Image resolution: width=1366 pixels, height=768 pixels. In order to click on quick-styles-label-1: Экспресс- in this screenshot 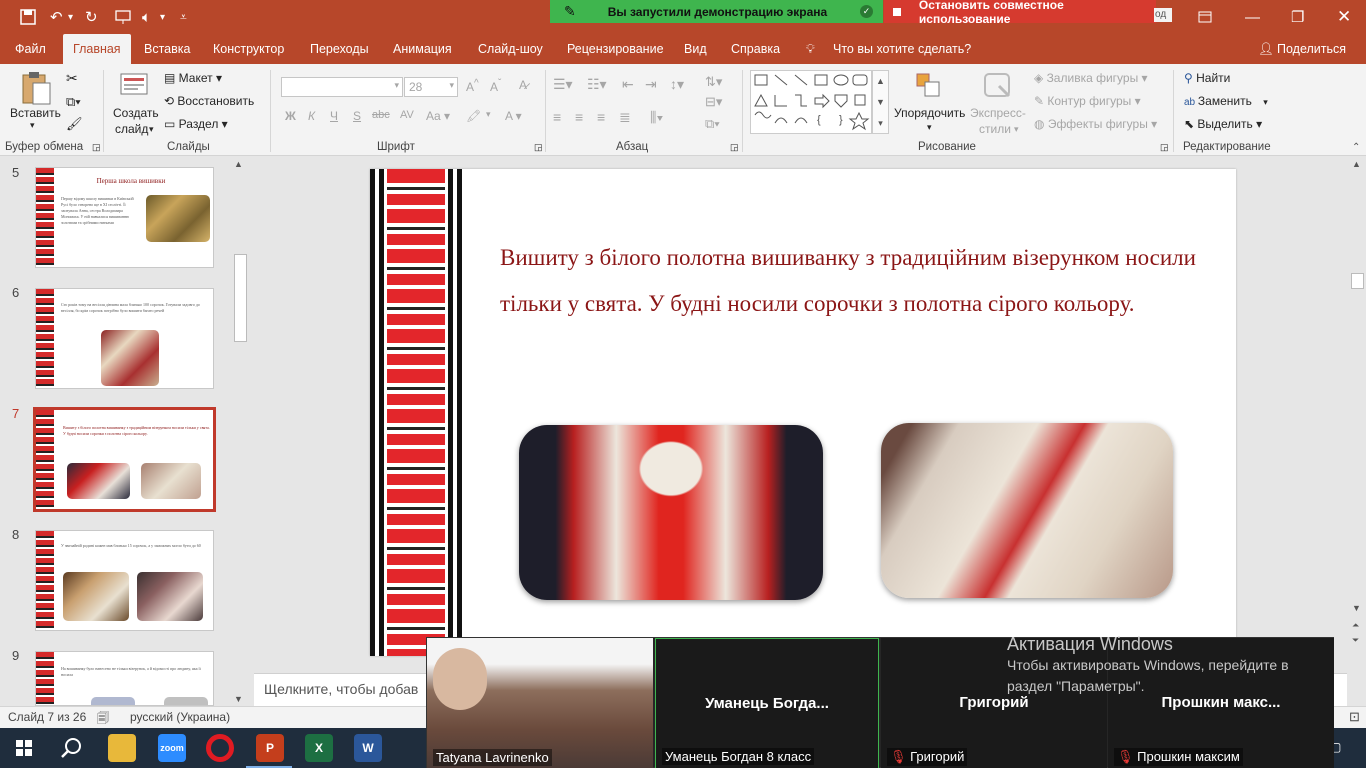, I will do `click(998, 113)`.